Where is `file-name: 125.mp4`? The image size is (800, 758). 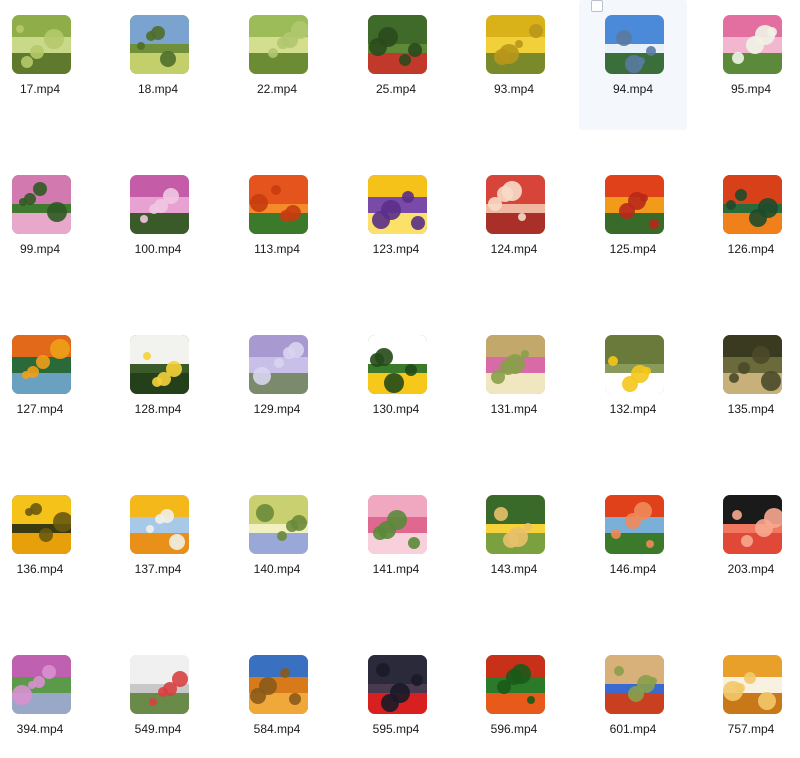 file-name: 125.mp4 is located at coordinates (633, 249).